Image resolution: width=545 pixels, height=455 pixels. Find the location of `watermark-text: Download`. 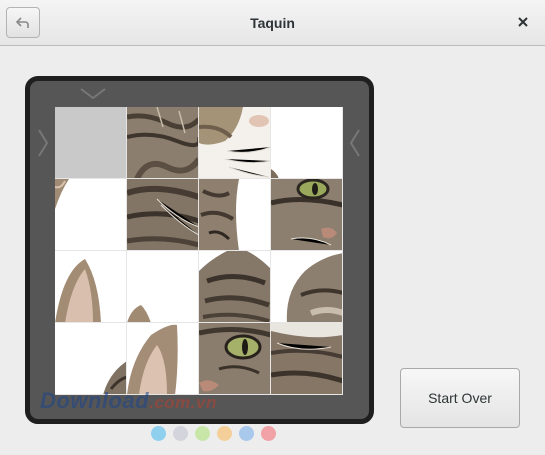

watermark-text: Download is located at coordinates (95, 400).